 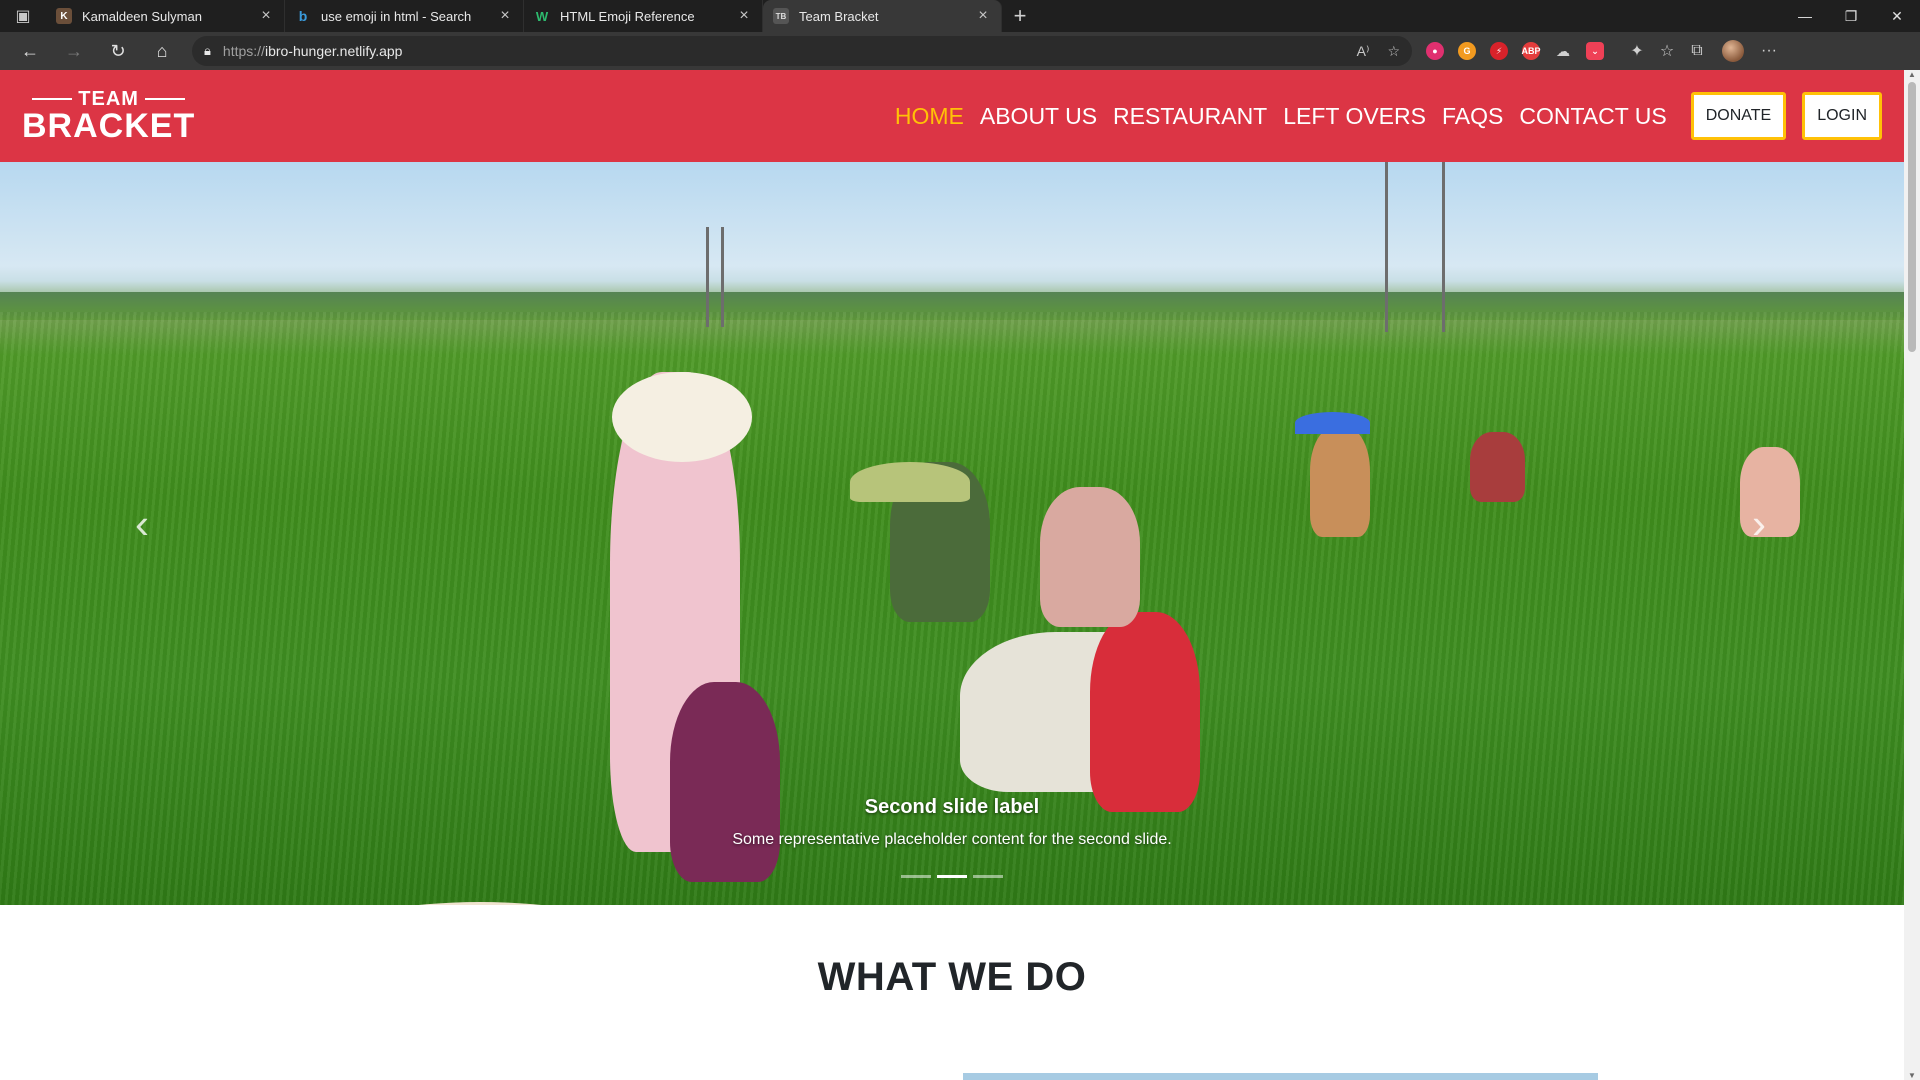 What do you see at coordinates (1912, 74) in the screenshot?
I see `scroll-up-icon: ▲` at bounding box center [1912, 74].